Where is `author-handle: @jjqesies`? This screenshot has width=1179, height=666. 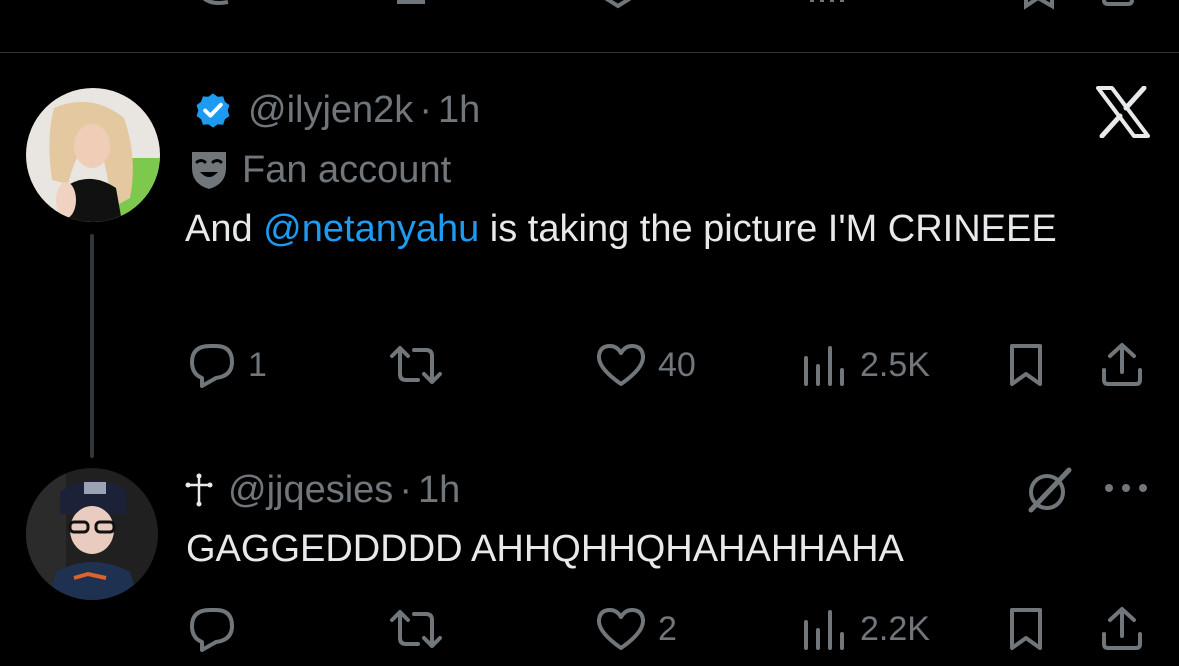 author-handle: @jjqesies is located at coordinates (310, 490).